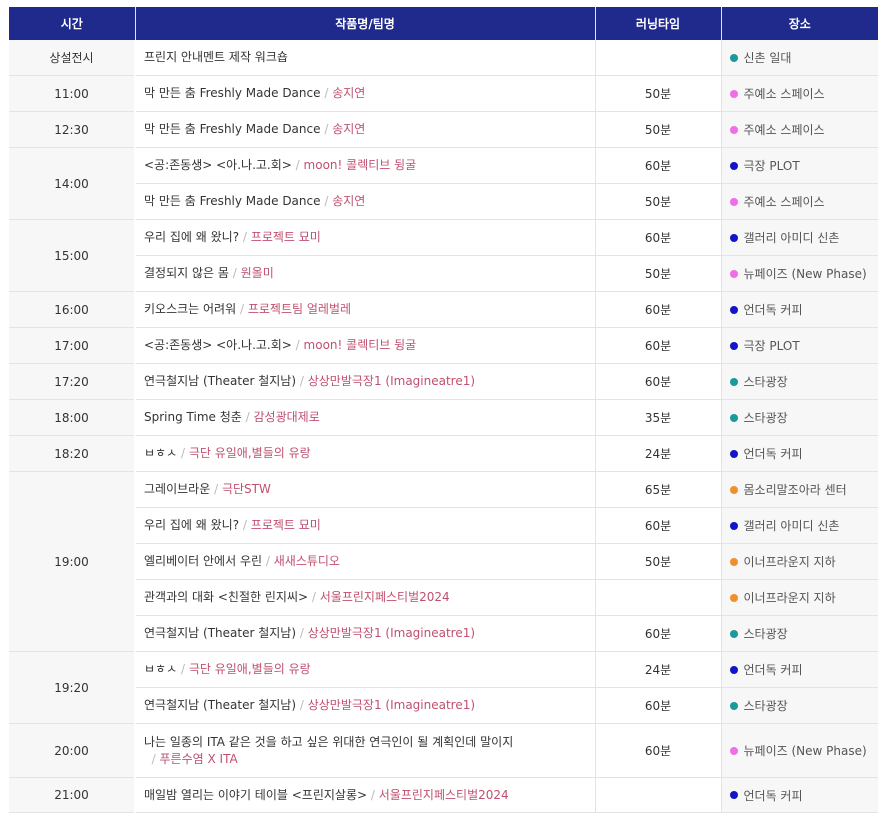  Describe the element at coordinates (799, 273) in the screenshot. I see `place-cell: 뉴페이즈 (New Phase)` at that location.